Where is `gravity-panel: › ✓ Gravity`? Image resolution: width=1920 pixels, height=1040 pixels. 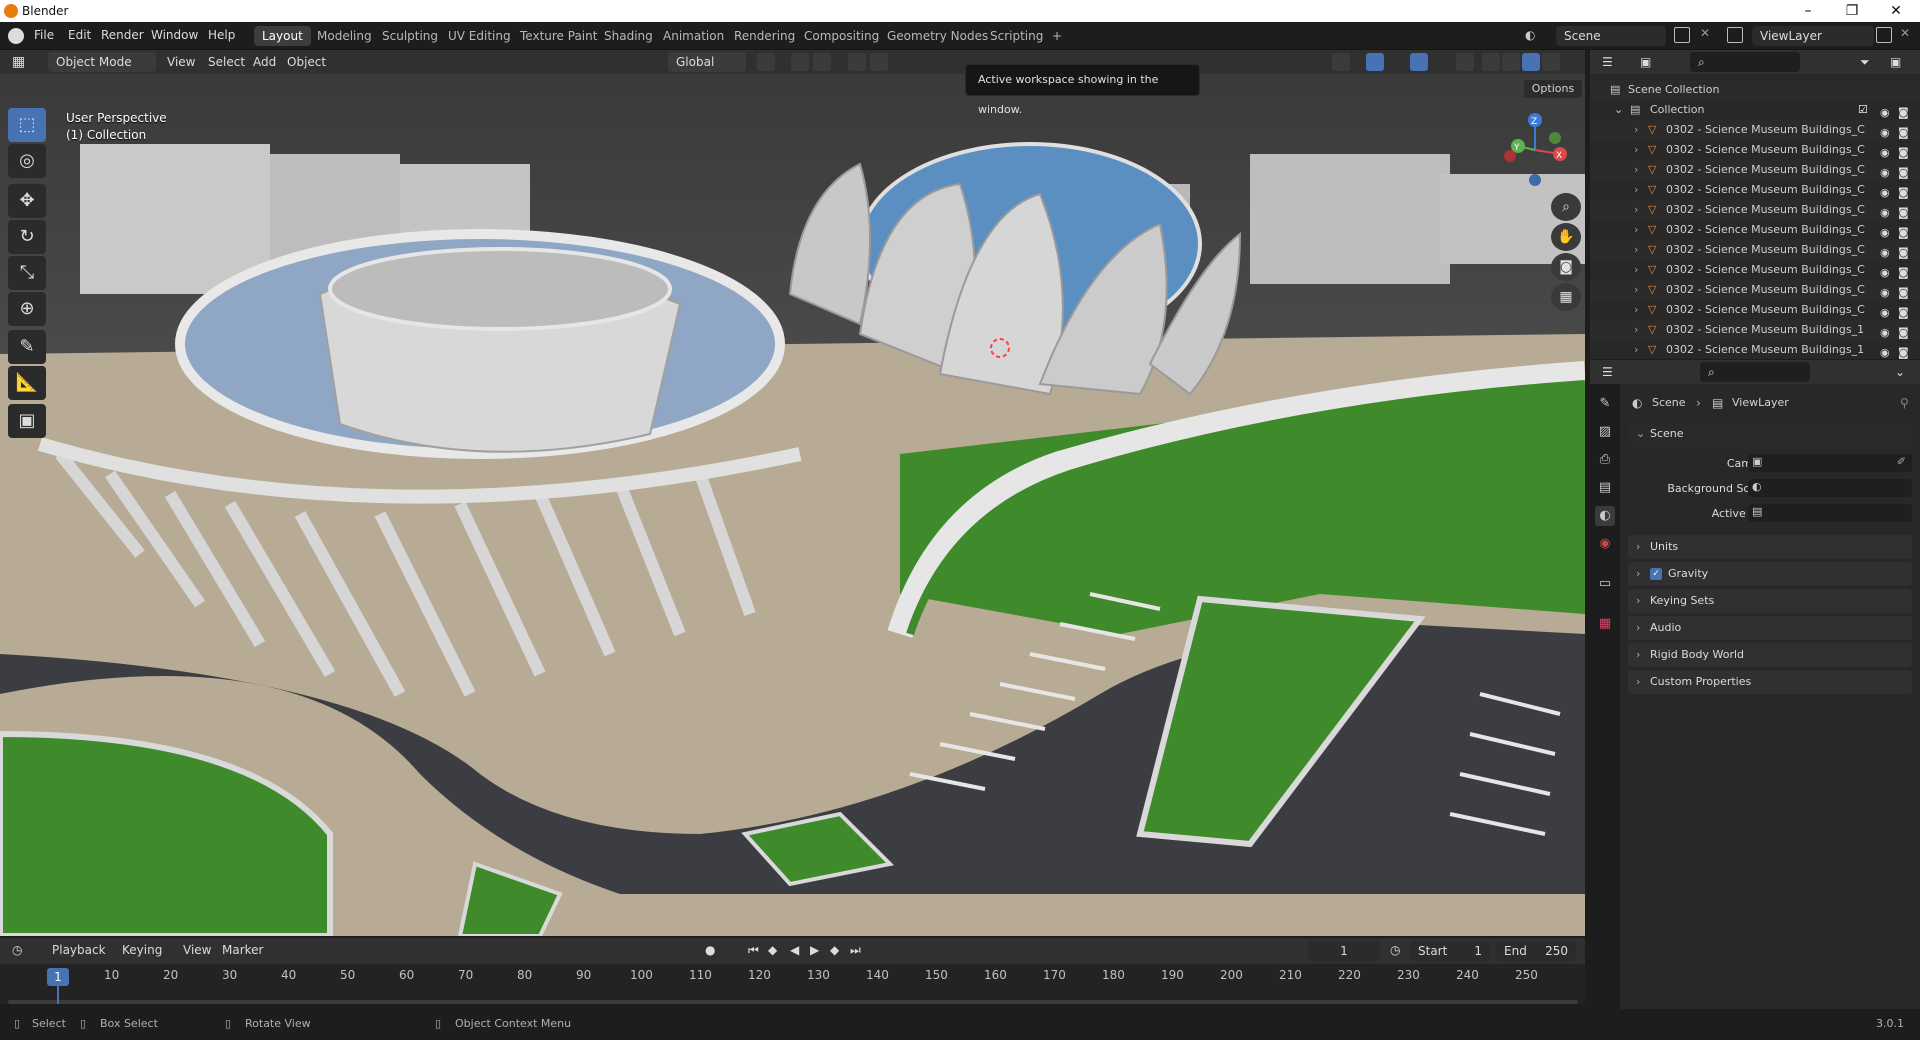 gravity-panel: › ✓ Gravity is located at coordinates (1770, 574).